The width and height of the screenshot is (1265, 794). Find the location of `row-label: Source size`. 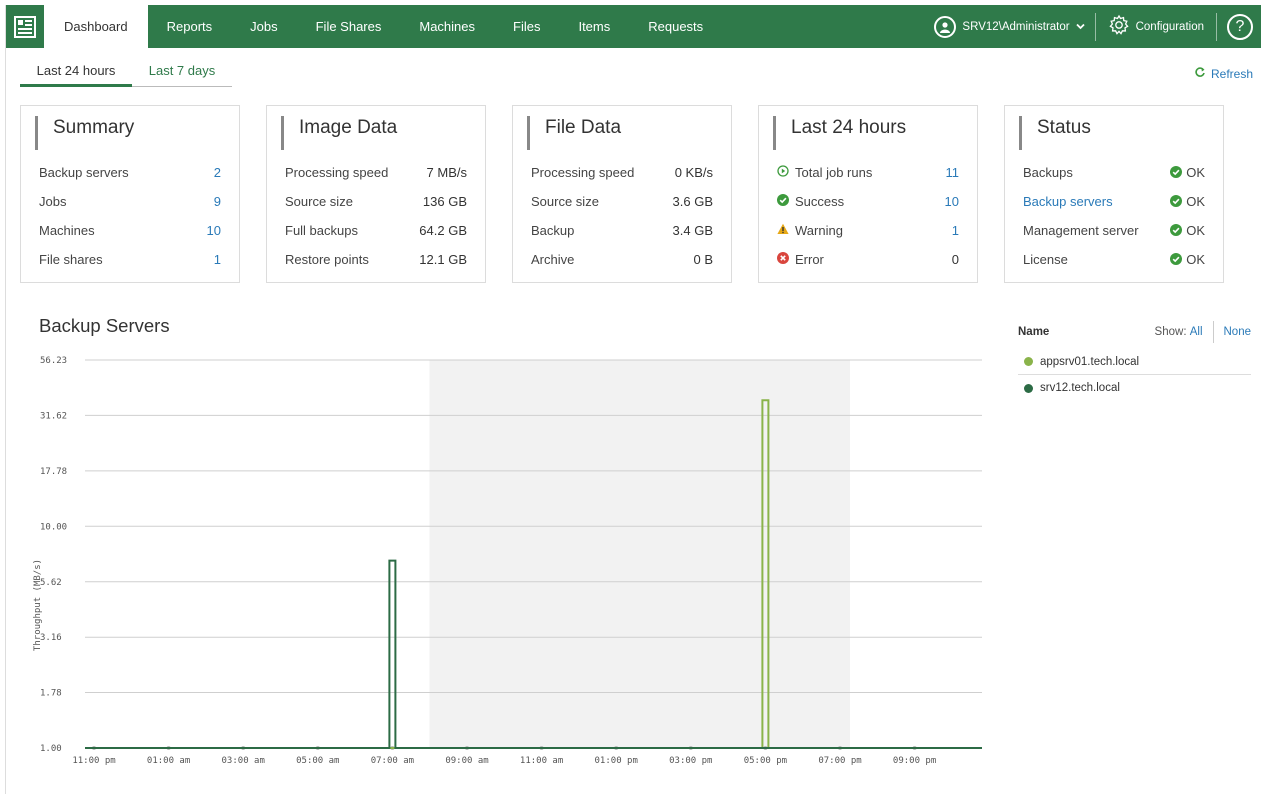

row-label: Source size is located at coordinates (319, 201).